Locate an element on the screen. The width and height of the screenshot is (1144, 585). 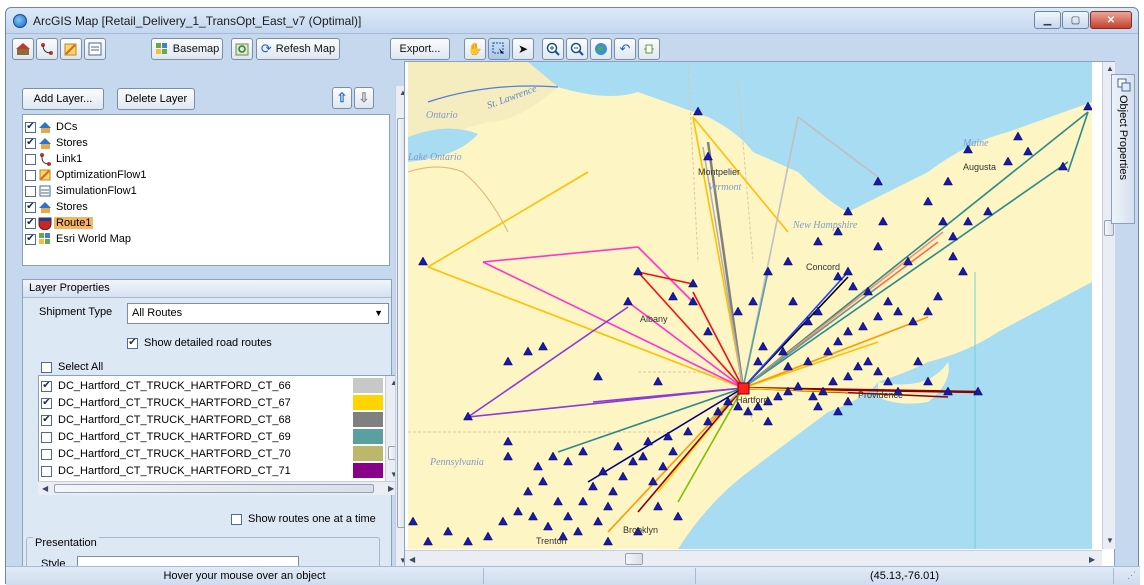
refresh-map-button: ⟳ Refesh Map is located at coordinates (298, 49).